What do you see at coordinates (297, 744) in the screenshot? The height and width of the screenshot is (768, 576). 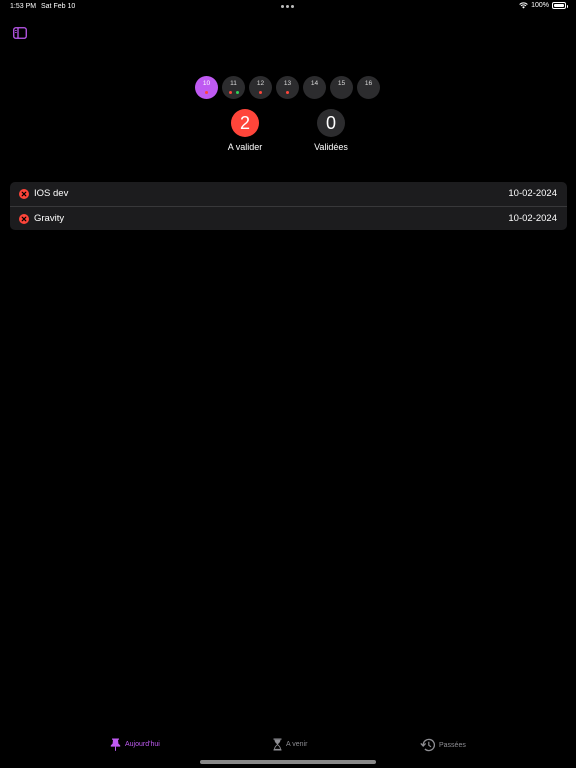 I see `tab-upcoming-label: A venir` at bounding box center [297, 744].